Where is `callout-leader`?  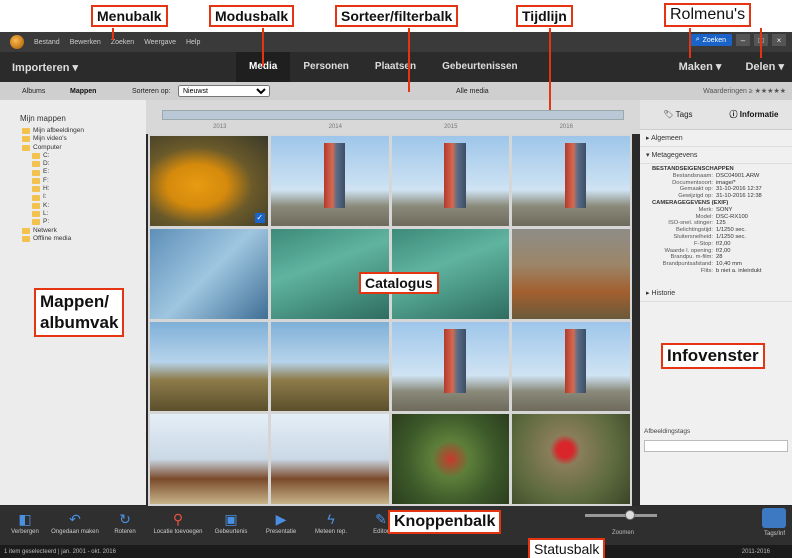 callout-leader is located at coordinates (409, 60).